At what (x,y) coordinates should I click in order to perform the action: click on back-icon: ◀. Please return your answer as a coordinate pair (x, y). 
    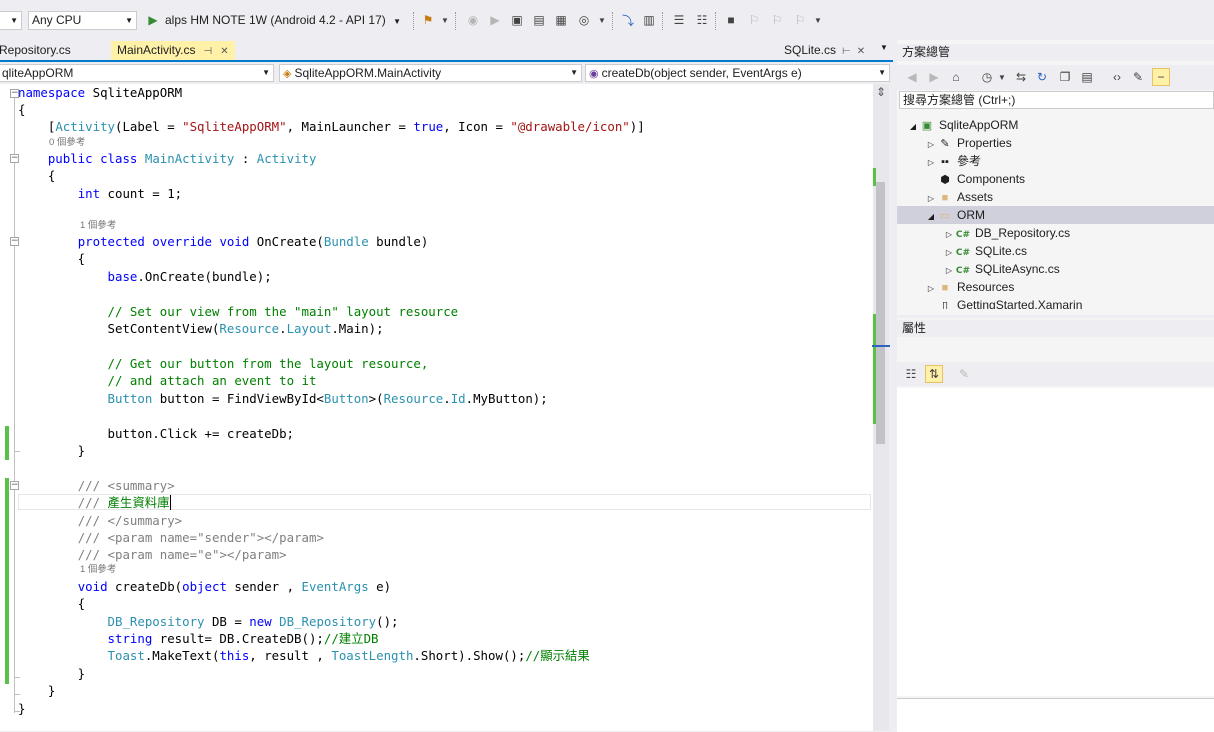
    Looking at the image, I should click on (912, 77).